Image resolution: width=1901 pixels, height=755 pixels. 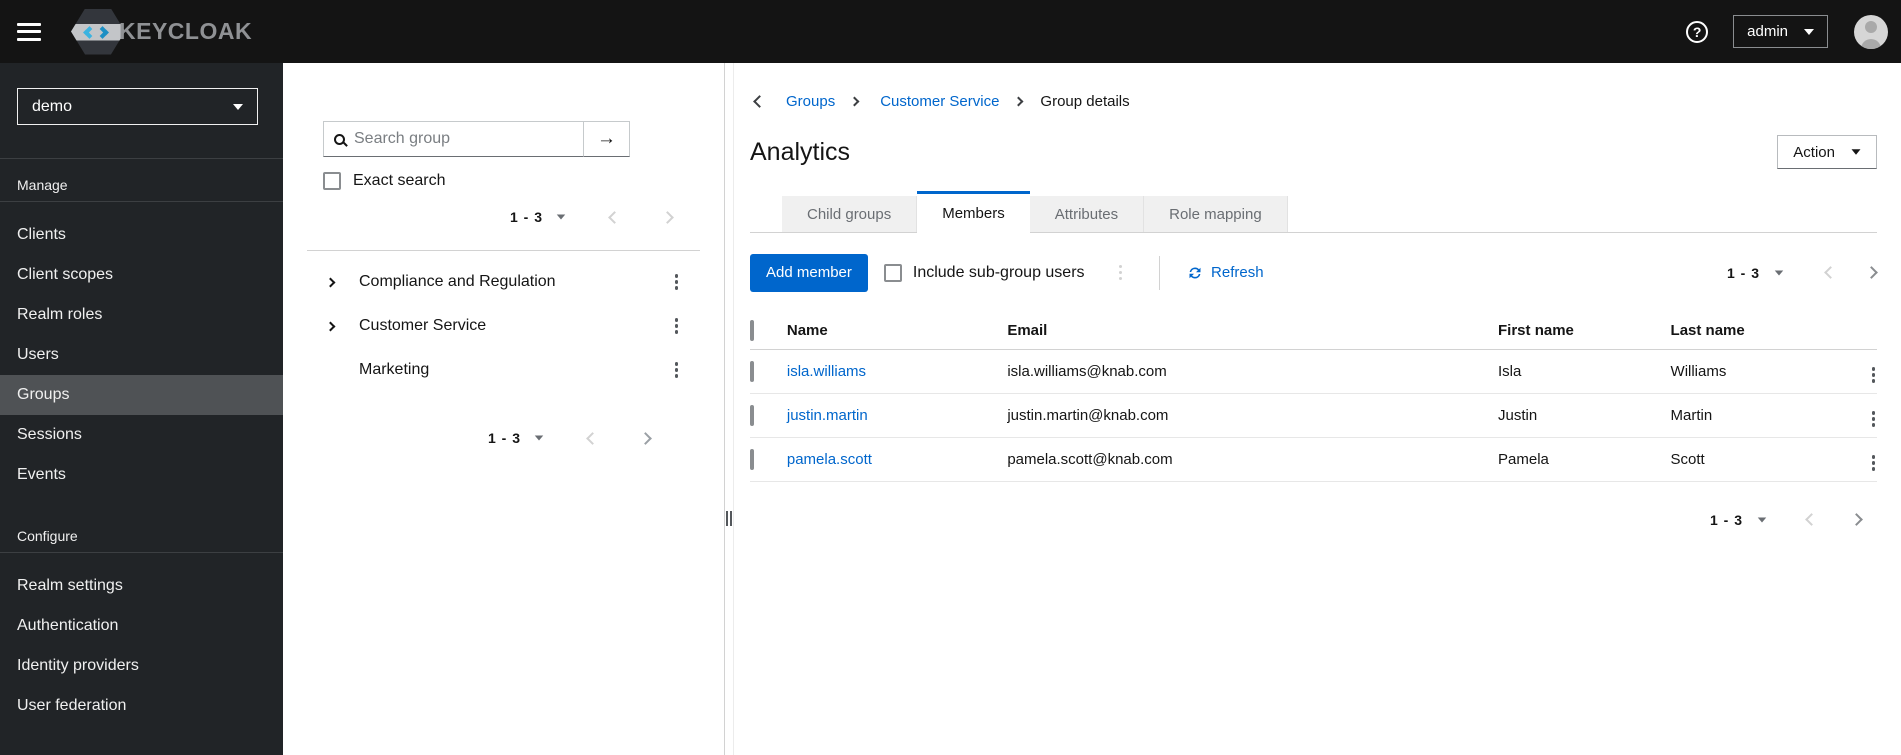 What do you see at coordinates (503, 250) in the screenshot?
I see `divider` at bounding box center [503, 250].